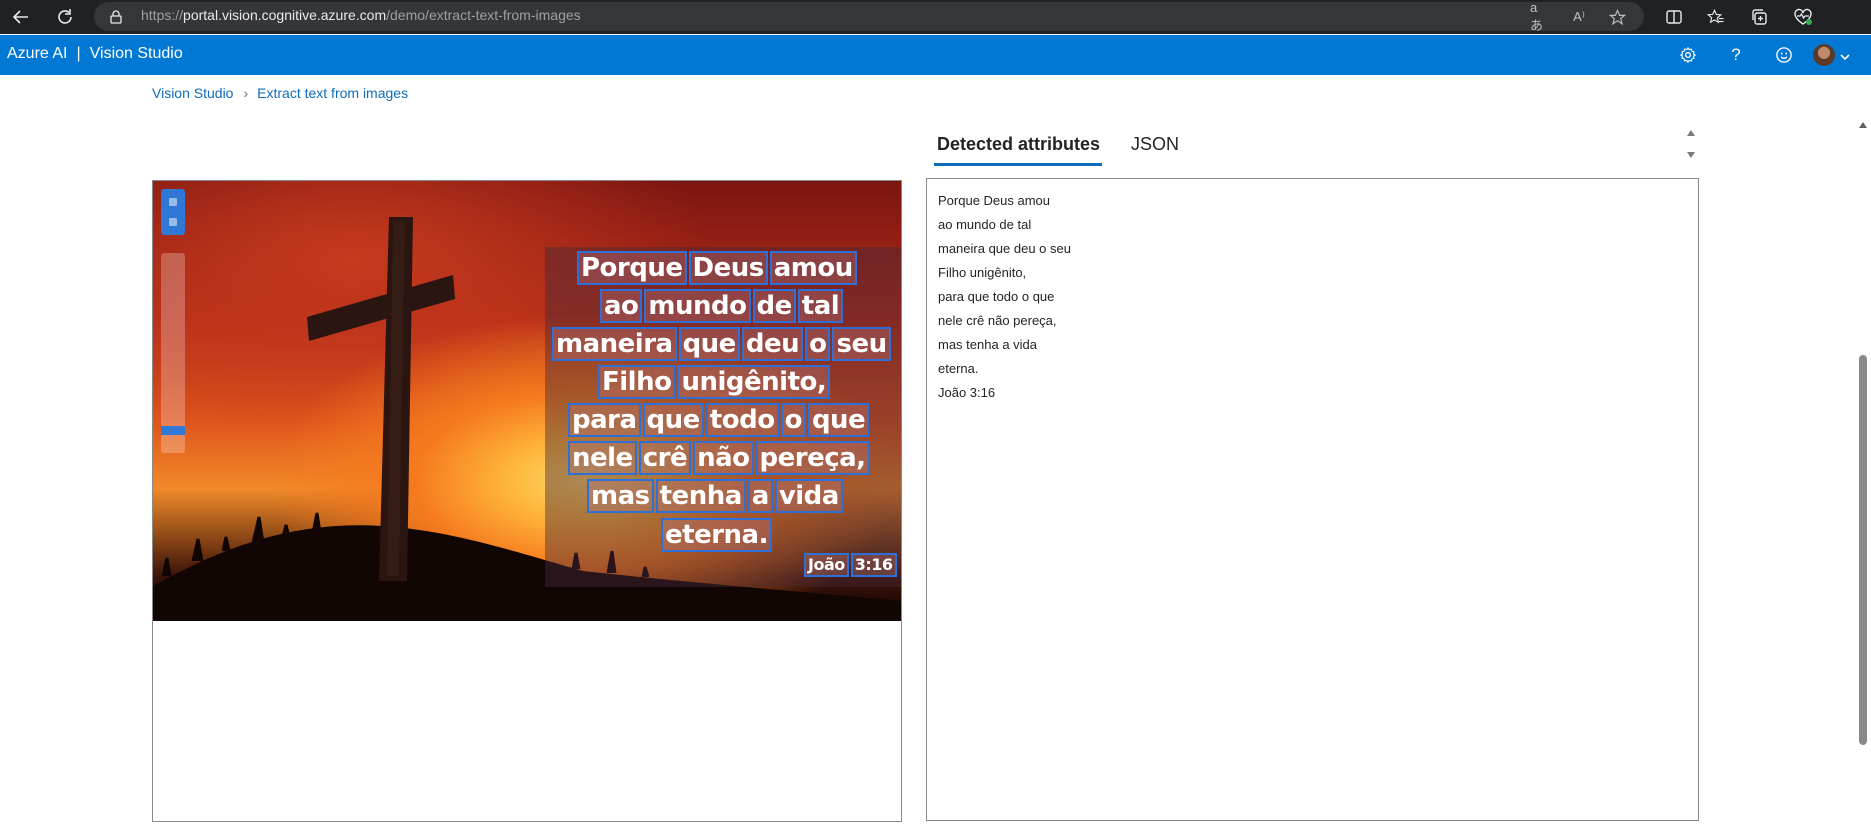  Describe the element at coordinates (826, 565) in the screenshot. I see `ocr-word-box: João` at that location.